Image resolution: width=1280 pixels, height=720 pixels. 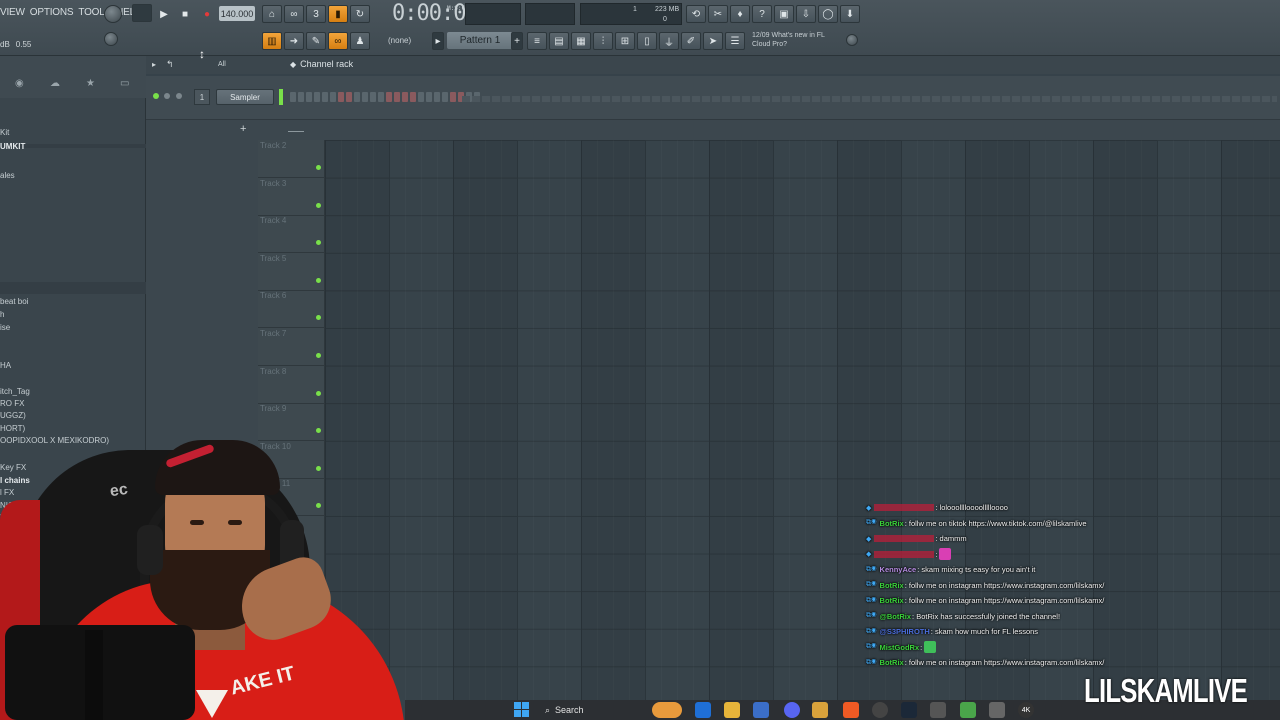 What do you see at coordinates (164, 14) in the screenshot?
I see `play-button: ▶` at bounding box center [164, 14].